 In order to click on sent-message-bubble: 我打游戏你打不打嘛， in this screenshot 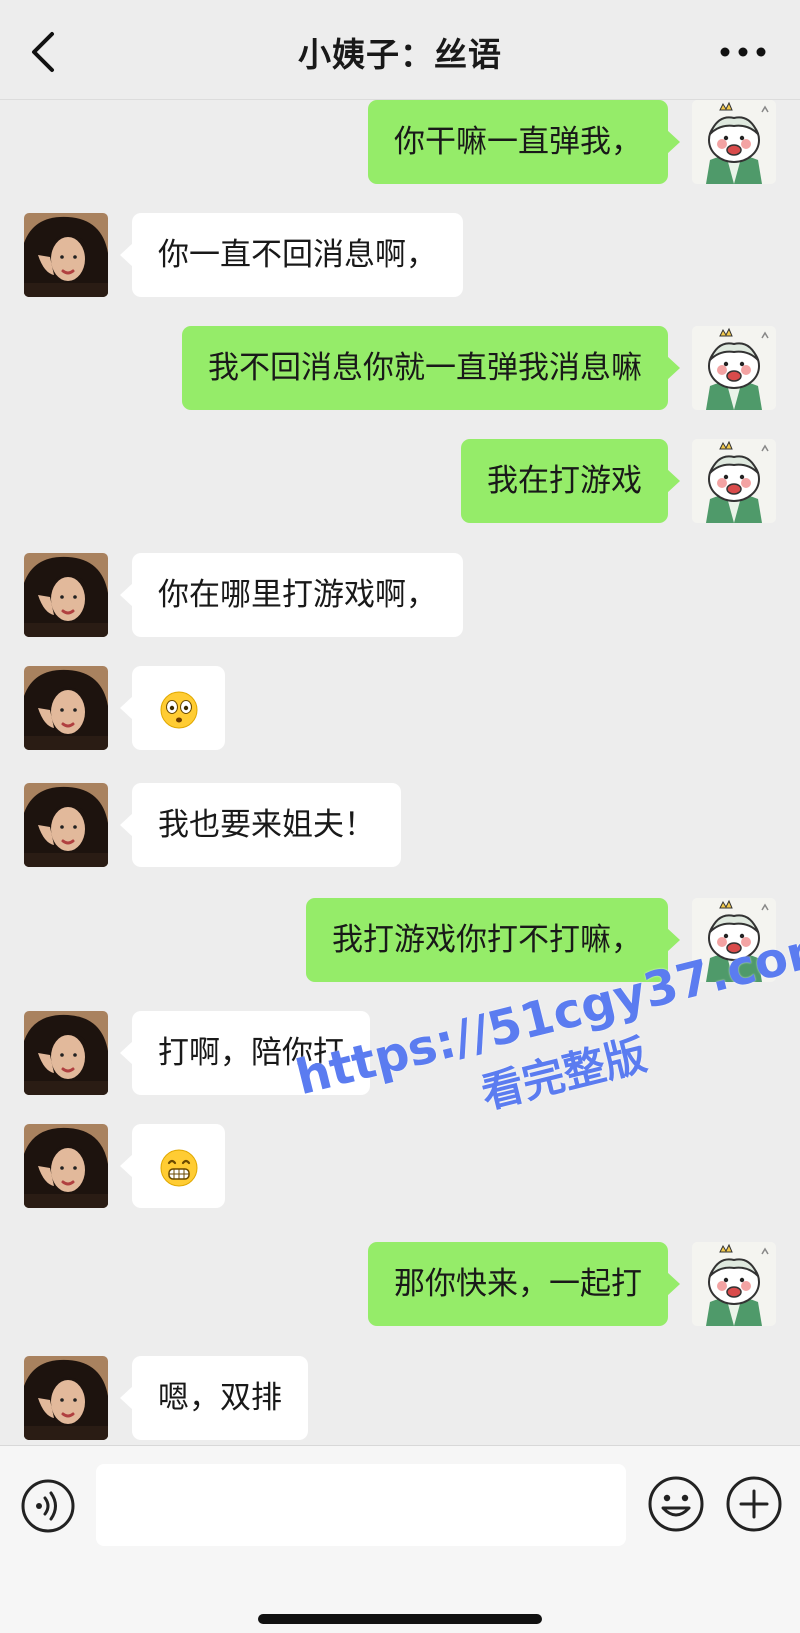, I will do `click(493, 940)`.